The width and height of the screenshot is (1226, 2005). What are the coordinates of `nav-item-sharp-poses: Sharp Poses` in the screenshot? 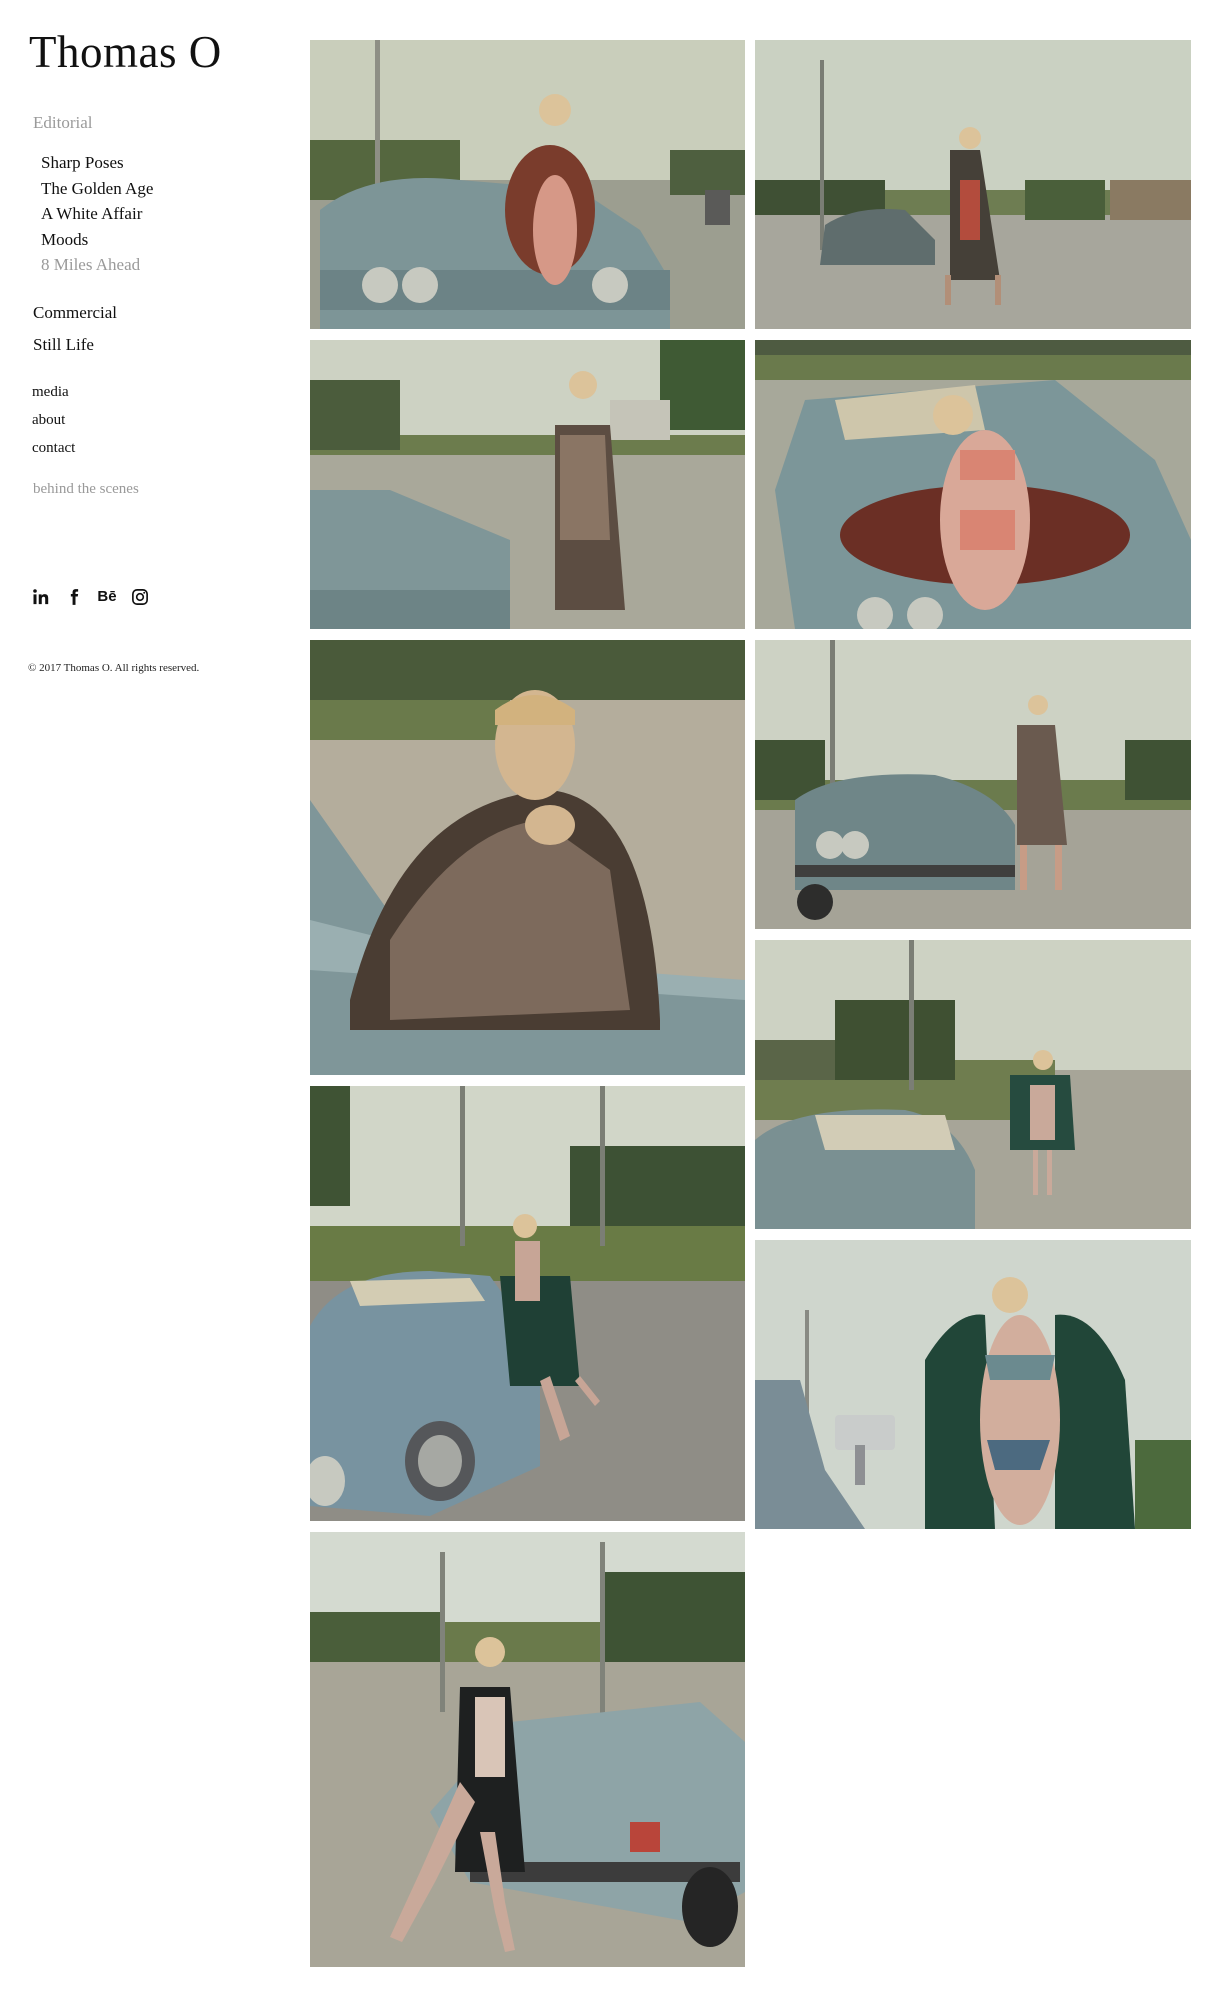 It's located at (97, 163).